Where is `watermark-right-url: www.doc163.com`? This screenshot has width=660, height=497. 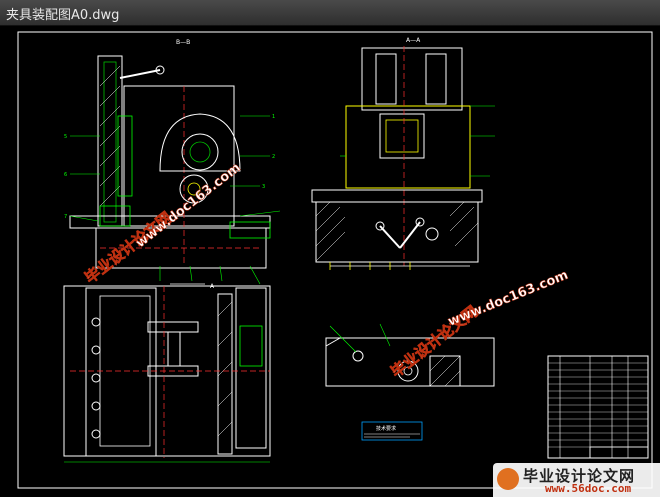 watermark-right-url: www.doc163.com is located at coordinates (508, 298).